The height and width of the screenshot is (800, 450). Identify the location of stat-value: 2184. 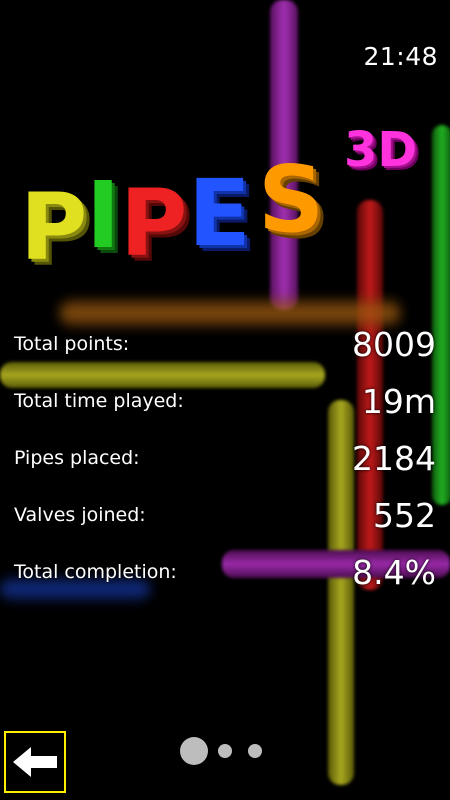
(394, 458).